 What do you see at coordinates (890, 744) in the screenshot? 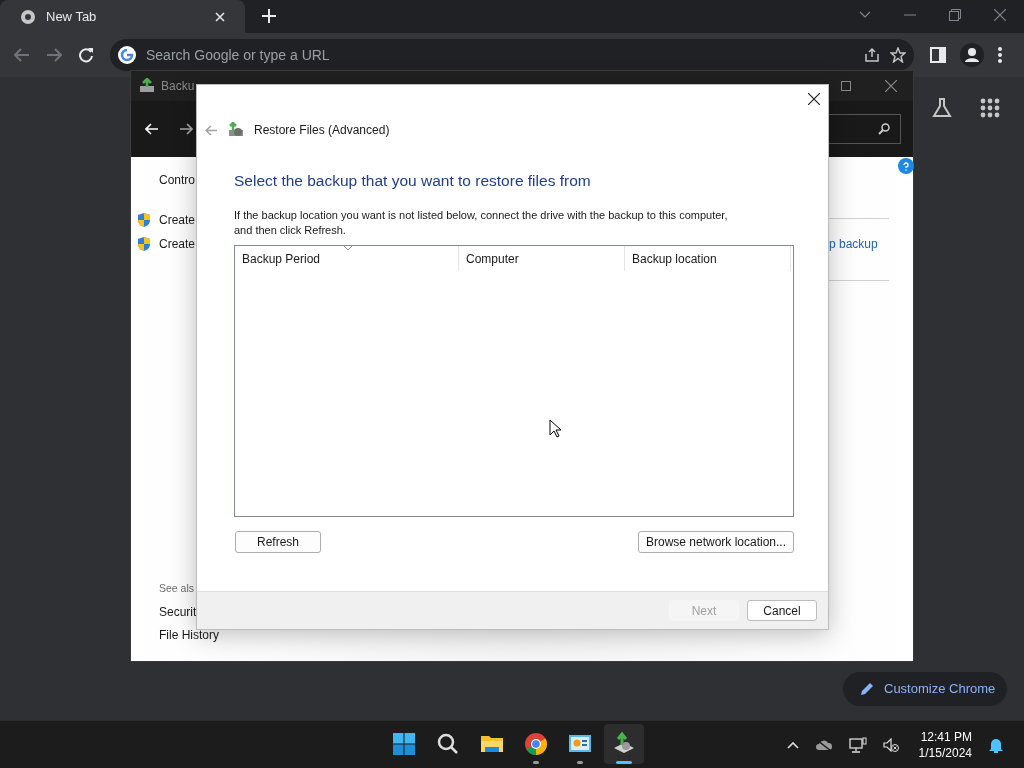
I see `muted-speaker-icon` at bounding box center [890, 744].